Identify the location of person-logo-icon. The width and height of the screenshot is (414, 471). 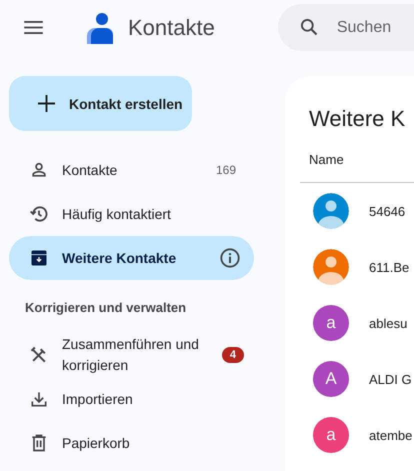
(100, 28).